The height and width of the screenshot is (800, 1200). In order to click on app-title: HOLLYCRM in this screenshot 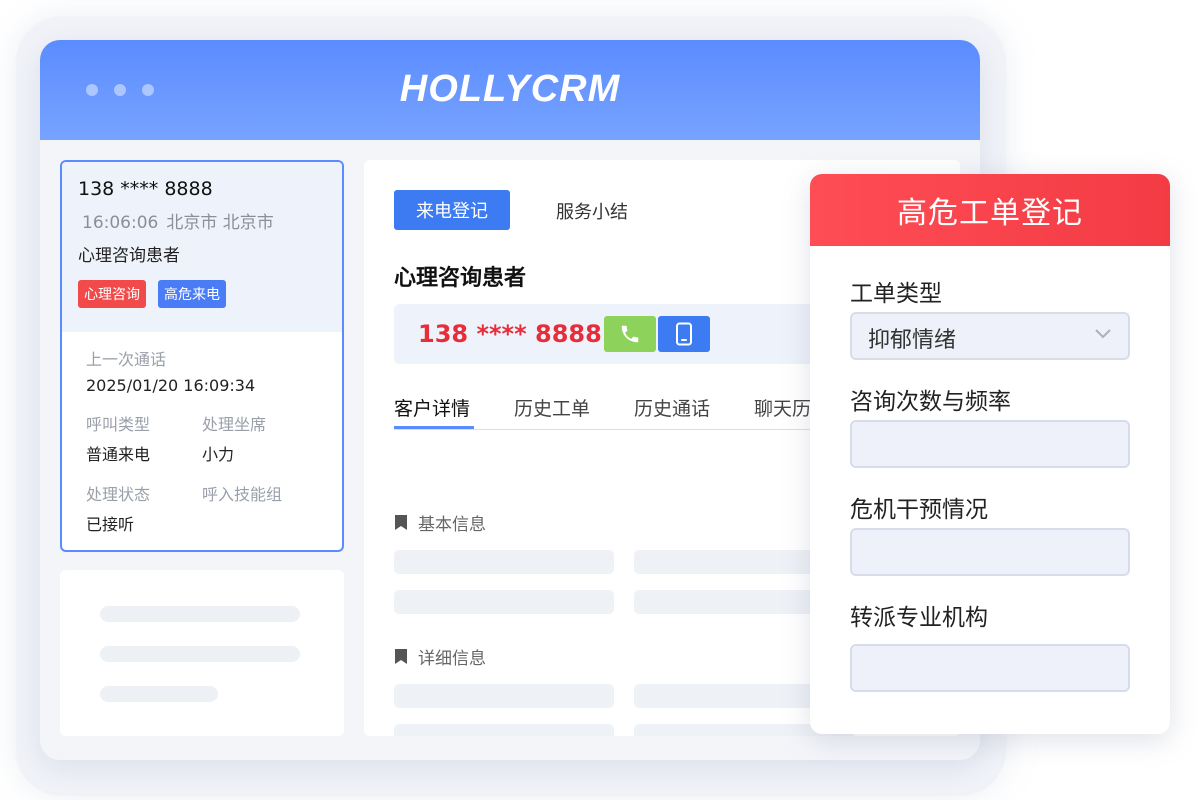, I will do `click(510, 89)`.